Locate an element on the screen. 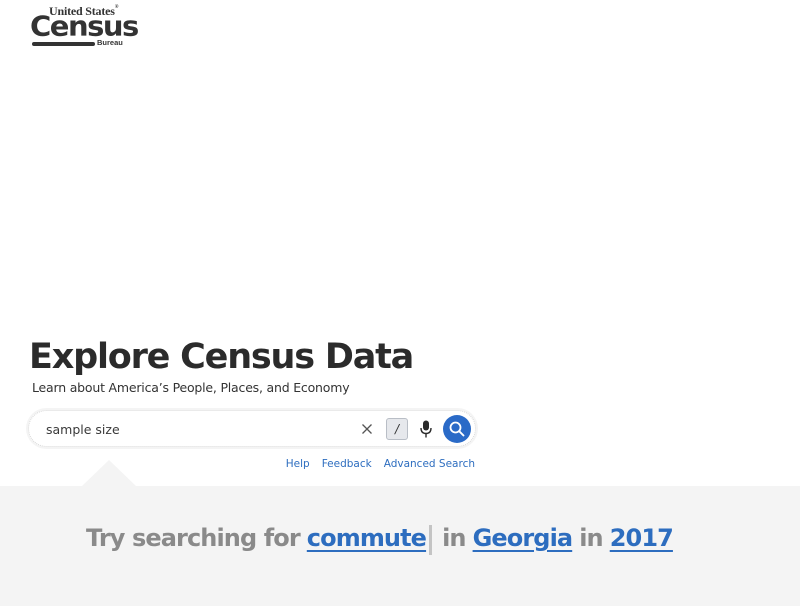 The image size is (800, 606). suggestion-in-text-2: in is located at coordinates (591, 538).